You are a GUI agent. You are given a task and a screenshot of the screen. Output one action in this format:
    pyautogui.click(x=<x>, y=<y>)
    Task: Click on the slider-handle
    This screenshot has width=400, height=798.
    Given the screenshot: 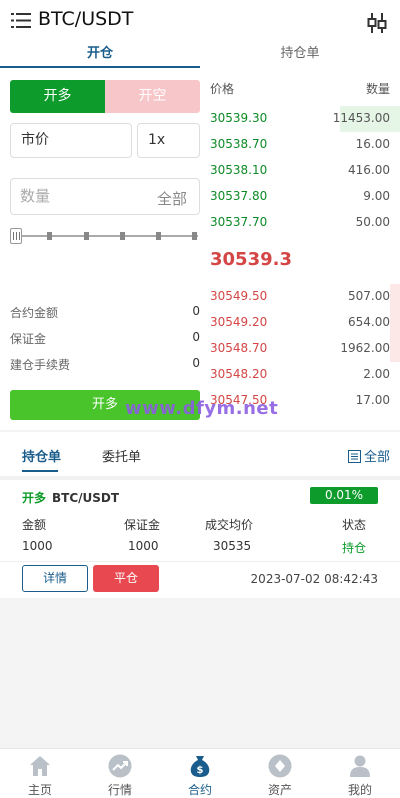 What is the action you would take?
    pyautogui.click(x=16, y=236)
    